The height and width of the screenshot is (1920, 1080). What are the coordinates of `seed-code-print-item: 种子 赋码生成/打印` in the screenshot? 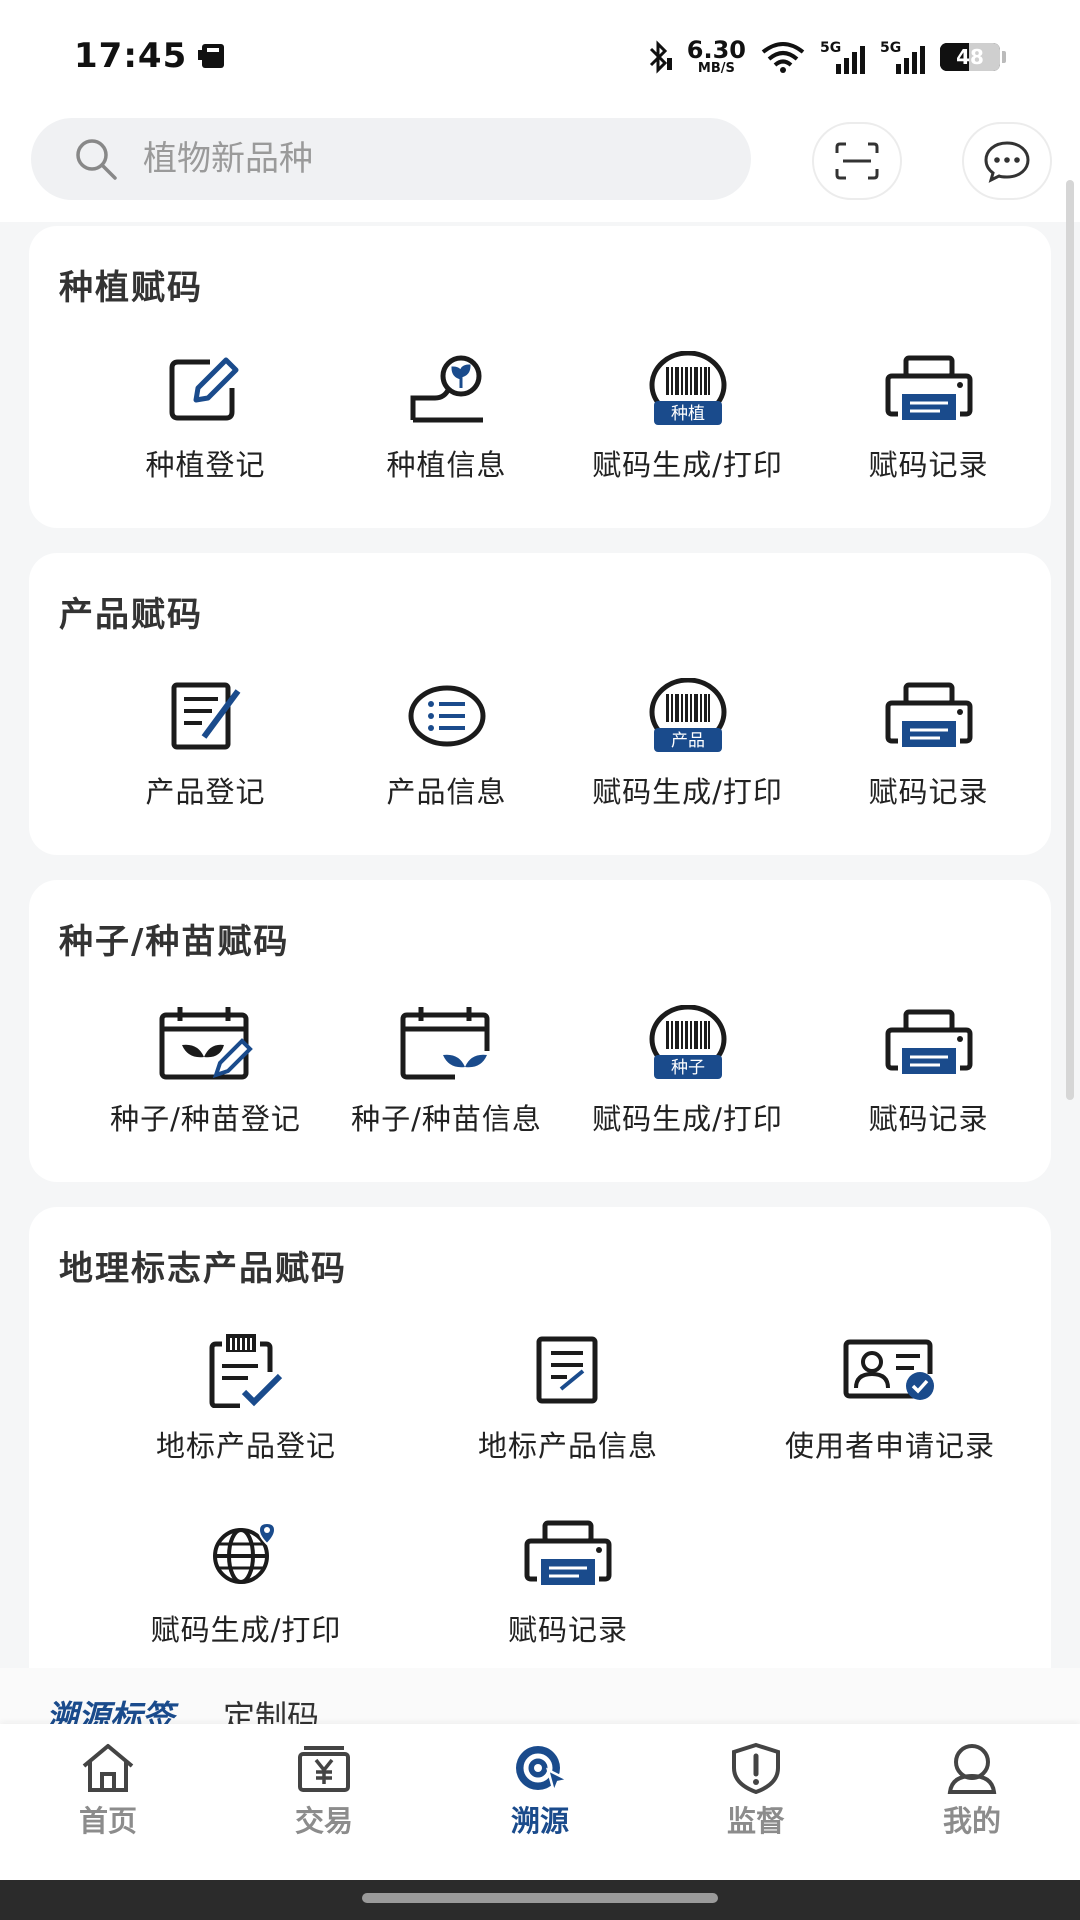 It's located at (687, 1069).